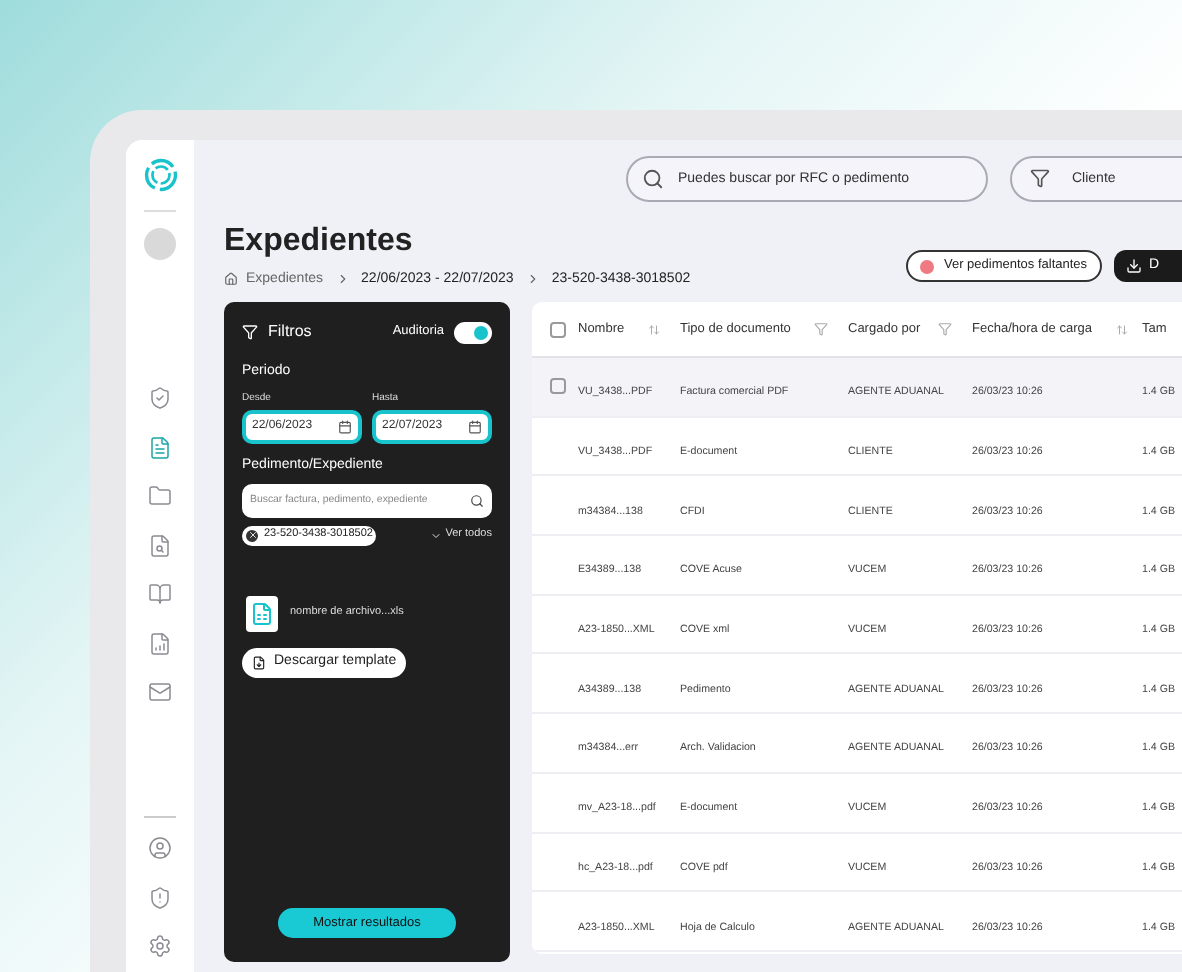 Image resolution: width=1182 pixels, height=972 pixels. Describe the element at coordinates (231, 279) in the screenshot. I see `home-icon` at that location.